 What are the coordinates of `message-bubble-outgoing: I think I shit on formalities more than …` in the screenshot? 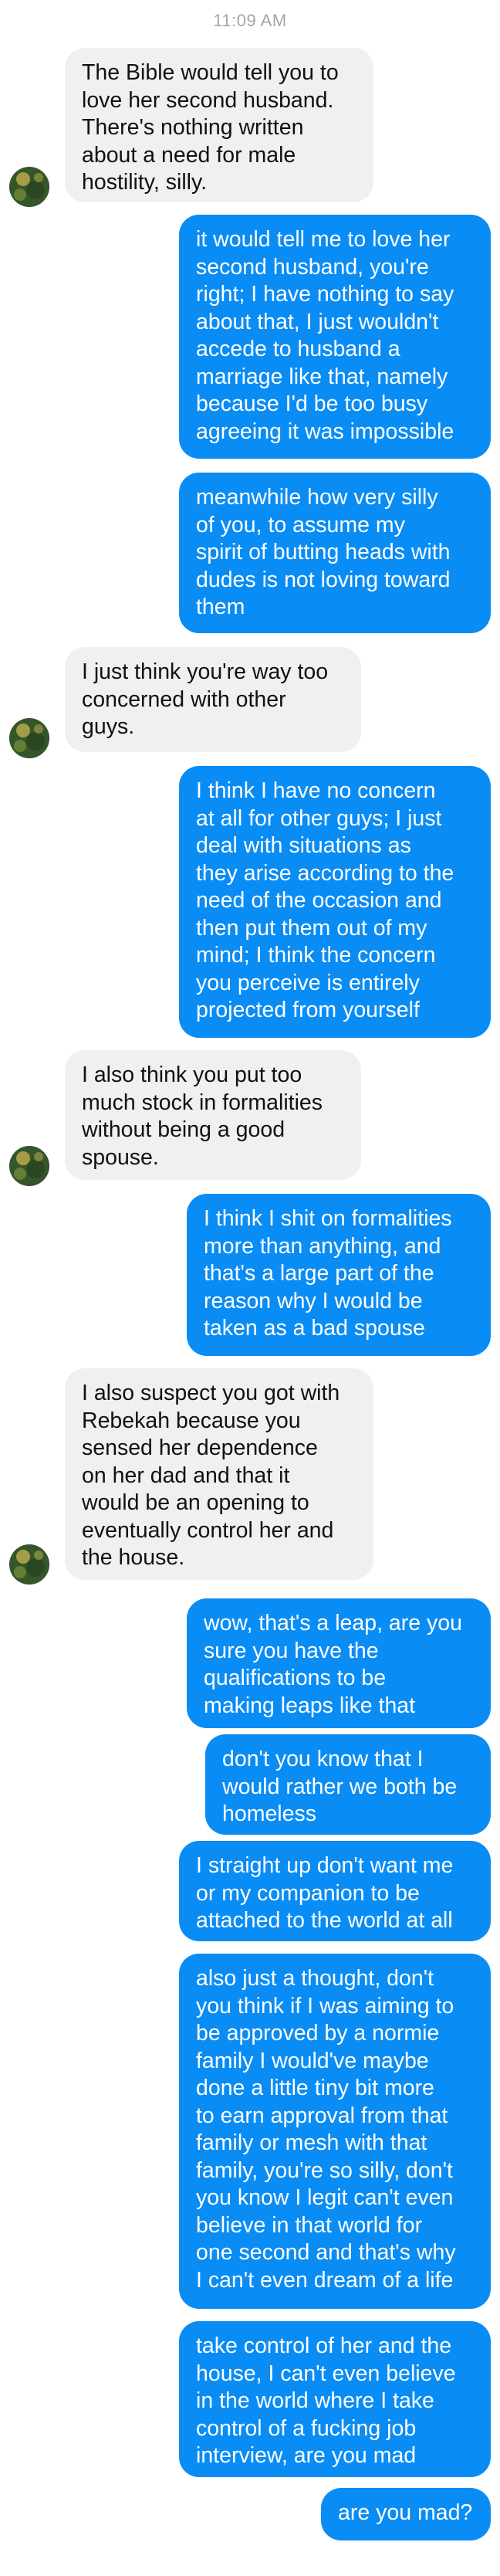 It's located at (339, 1275).